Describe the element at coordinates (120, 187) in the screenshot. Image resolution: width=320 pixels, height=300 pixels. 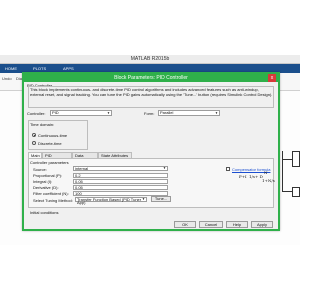
I see `derivative-field: 0.05` at that location.